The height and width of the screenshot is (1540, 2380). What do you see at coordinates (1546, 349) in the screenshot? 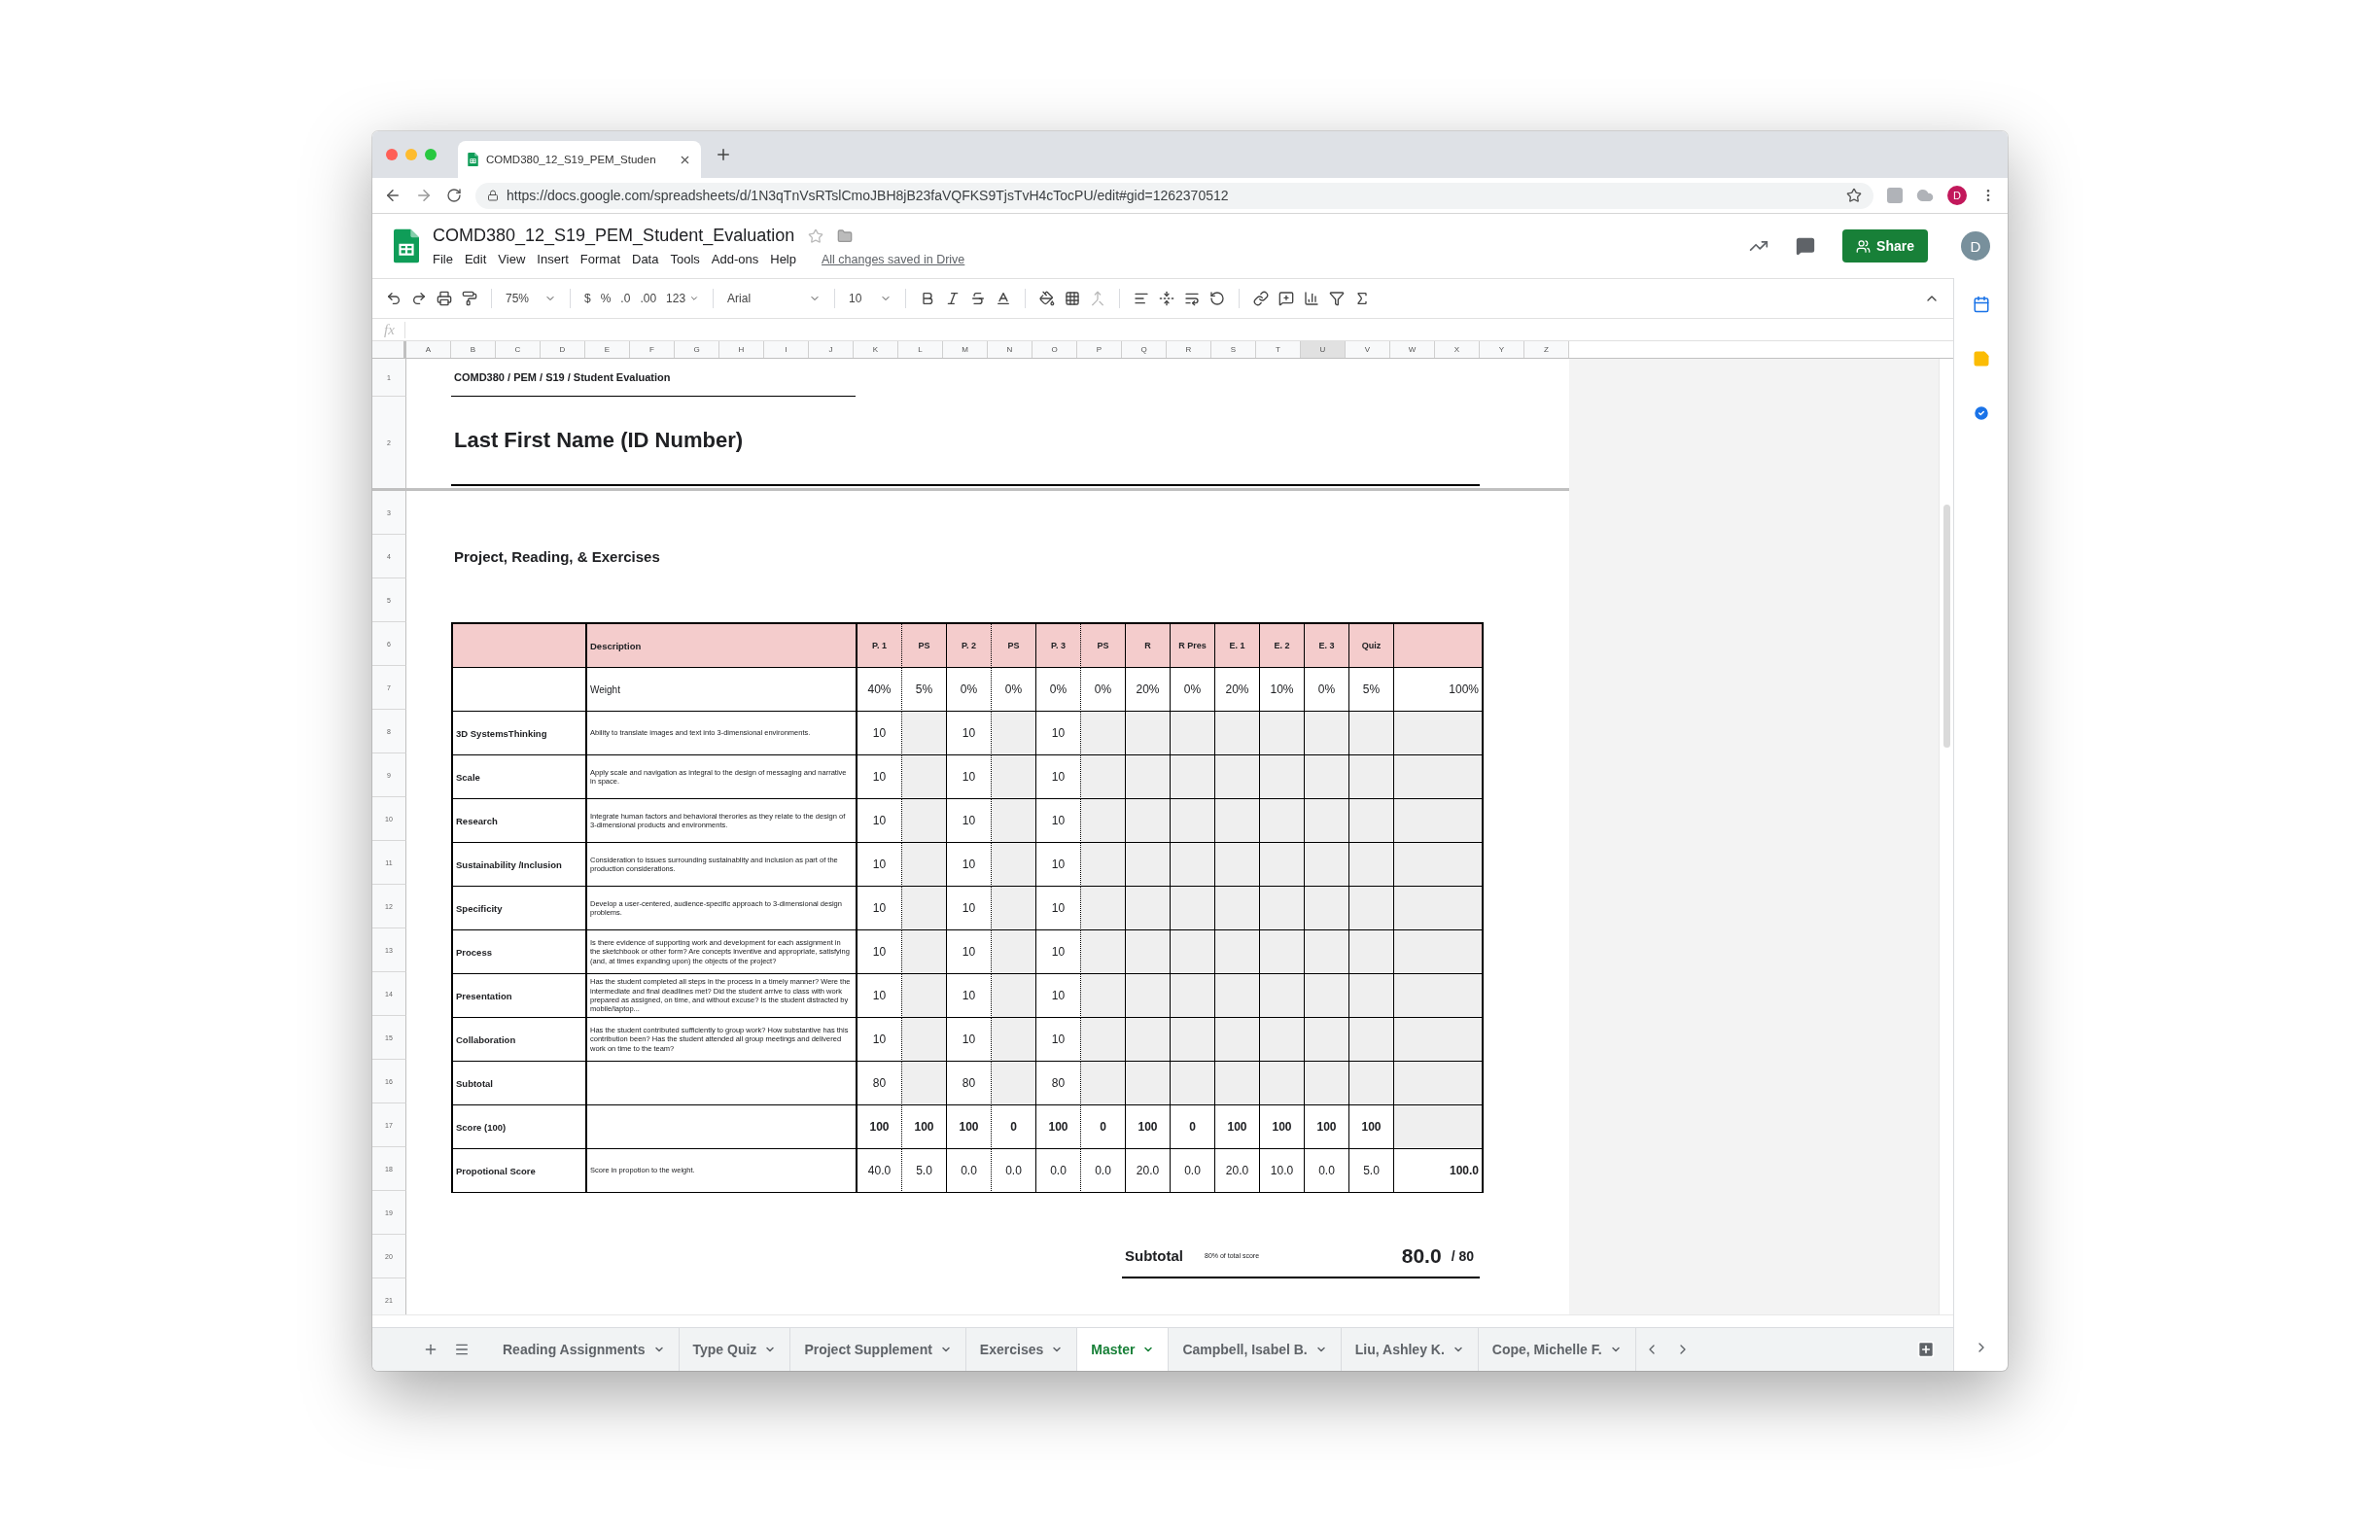
I see `column-header: Z` at bounding box center [1546, 349].